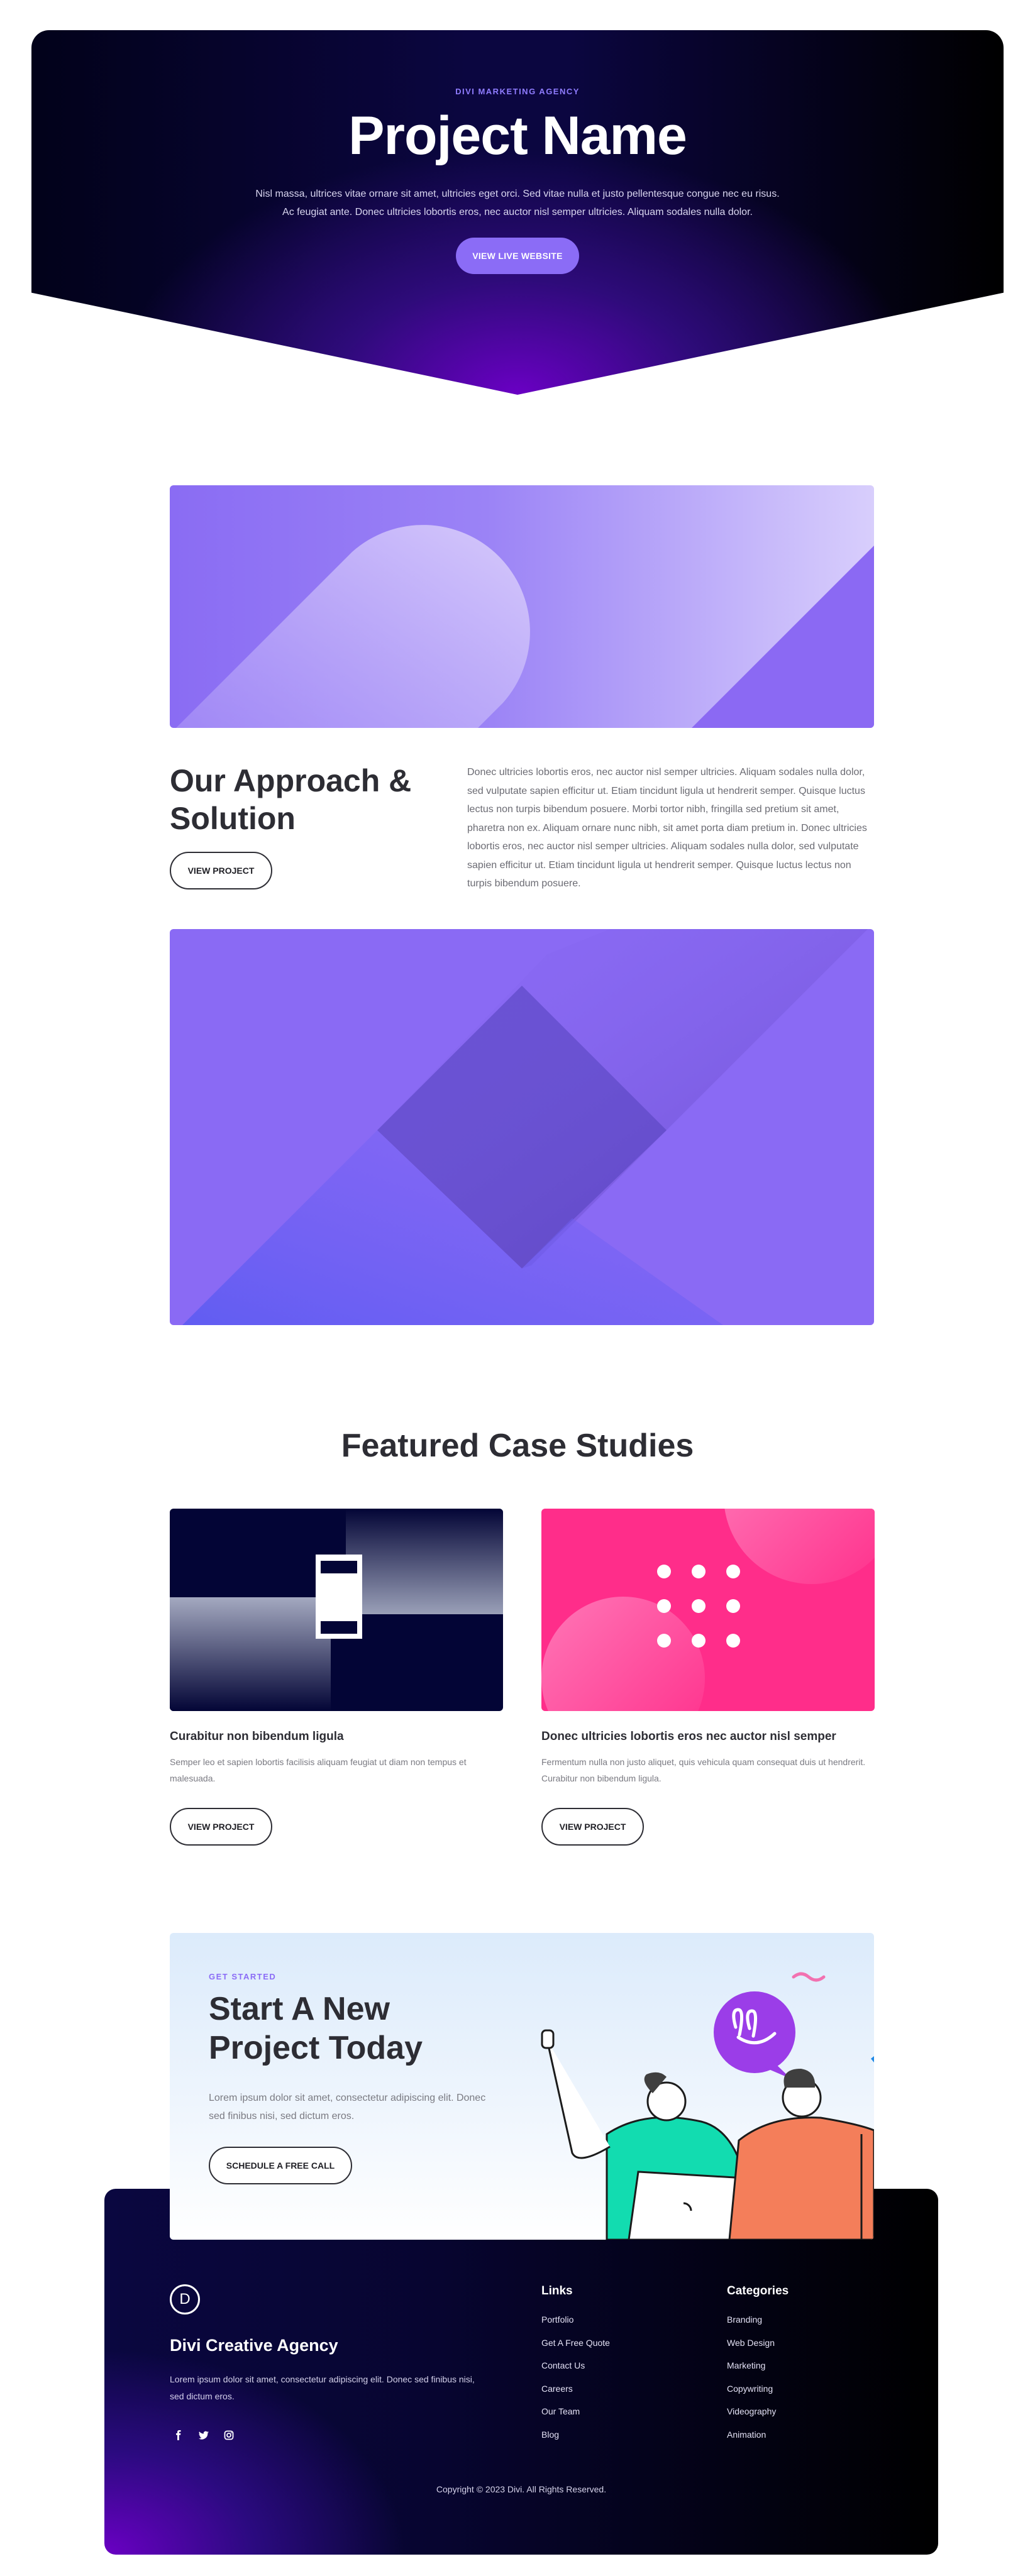  I want to click on page-title: Project Name, so click(517, 136).